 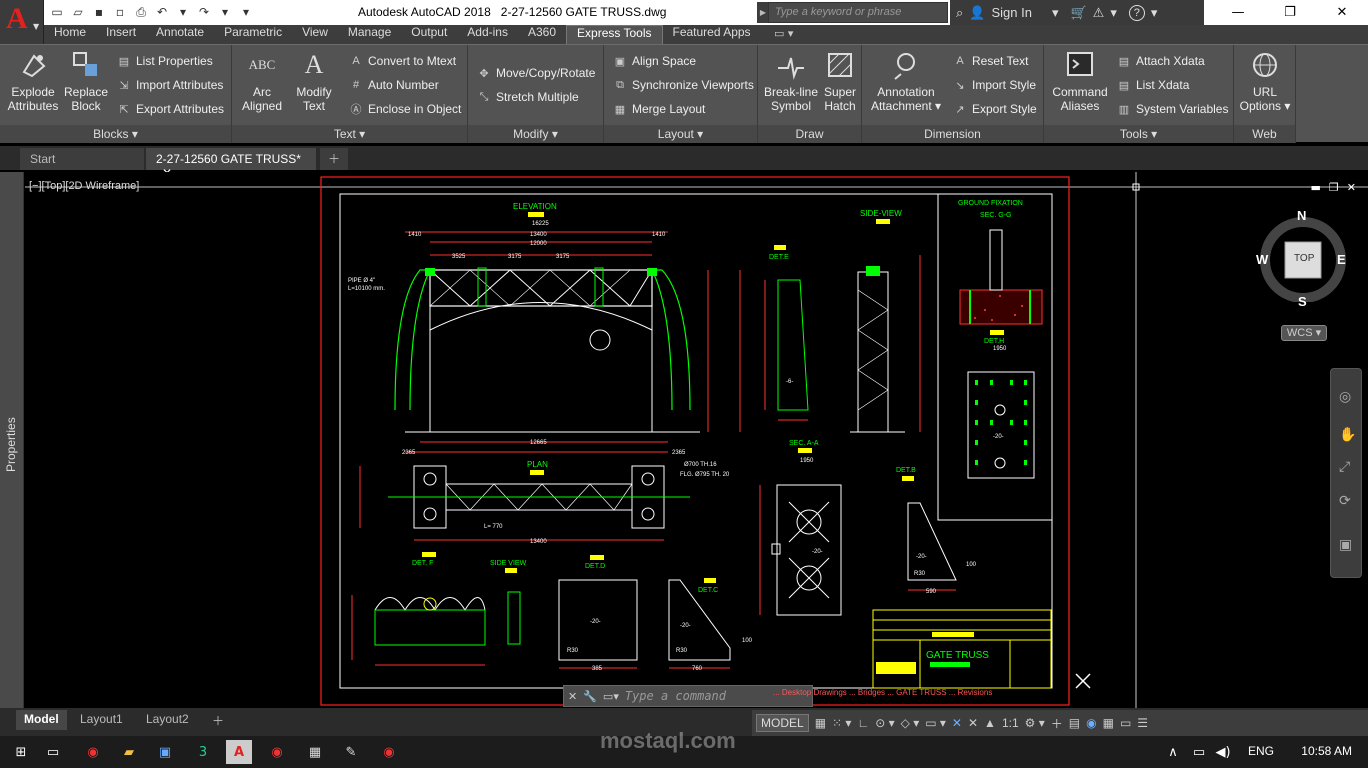 I want to click on tab-model: Model, so click(x=41, y=720).